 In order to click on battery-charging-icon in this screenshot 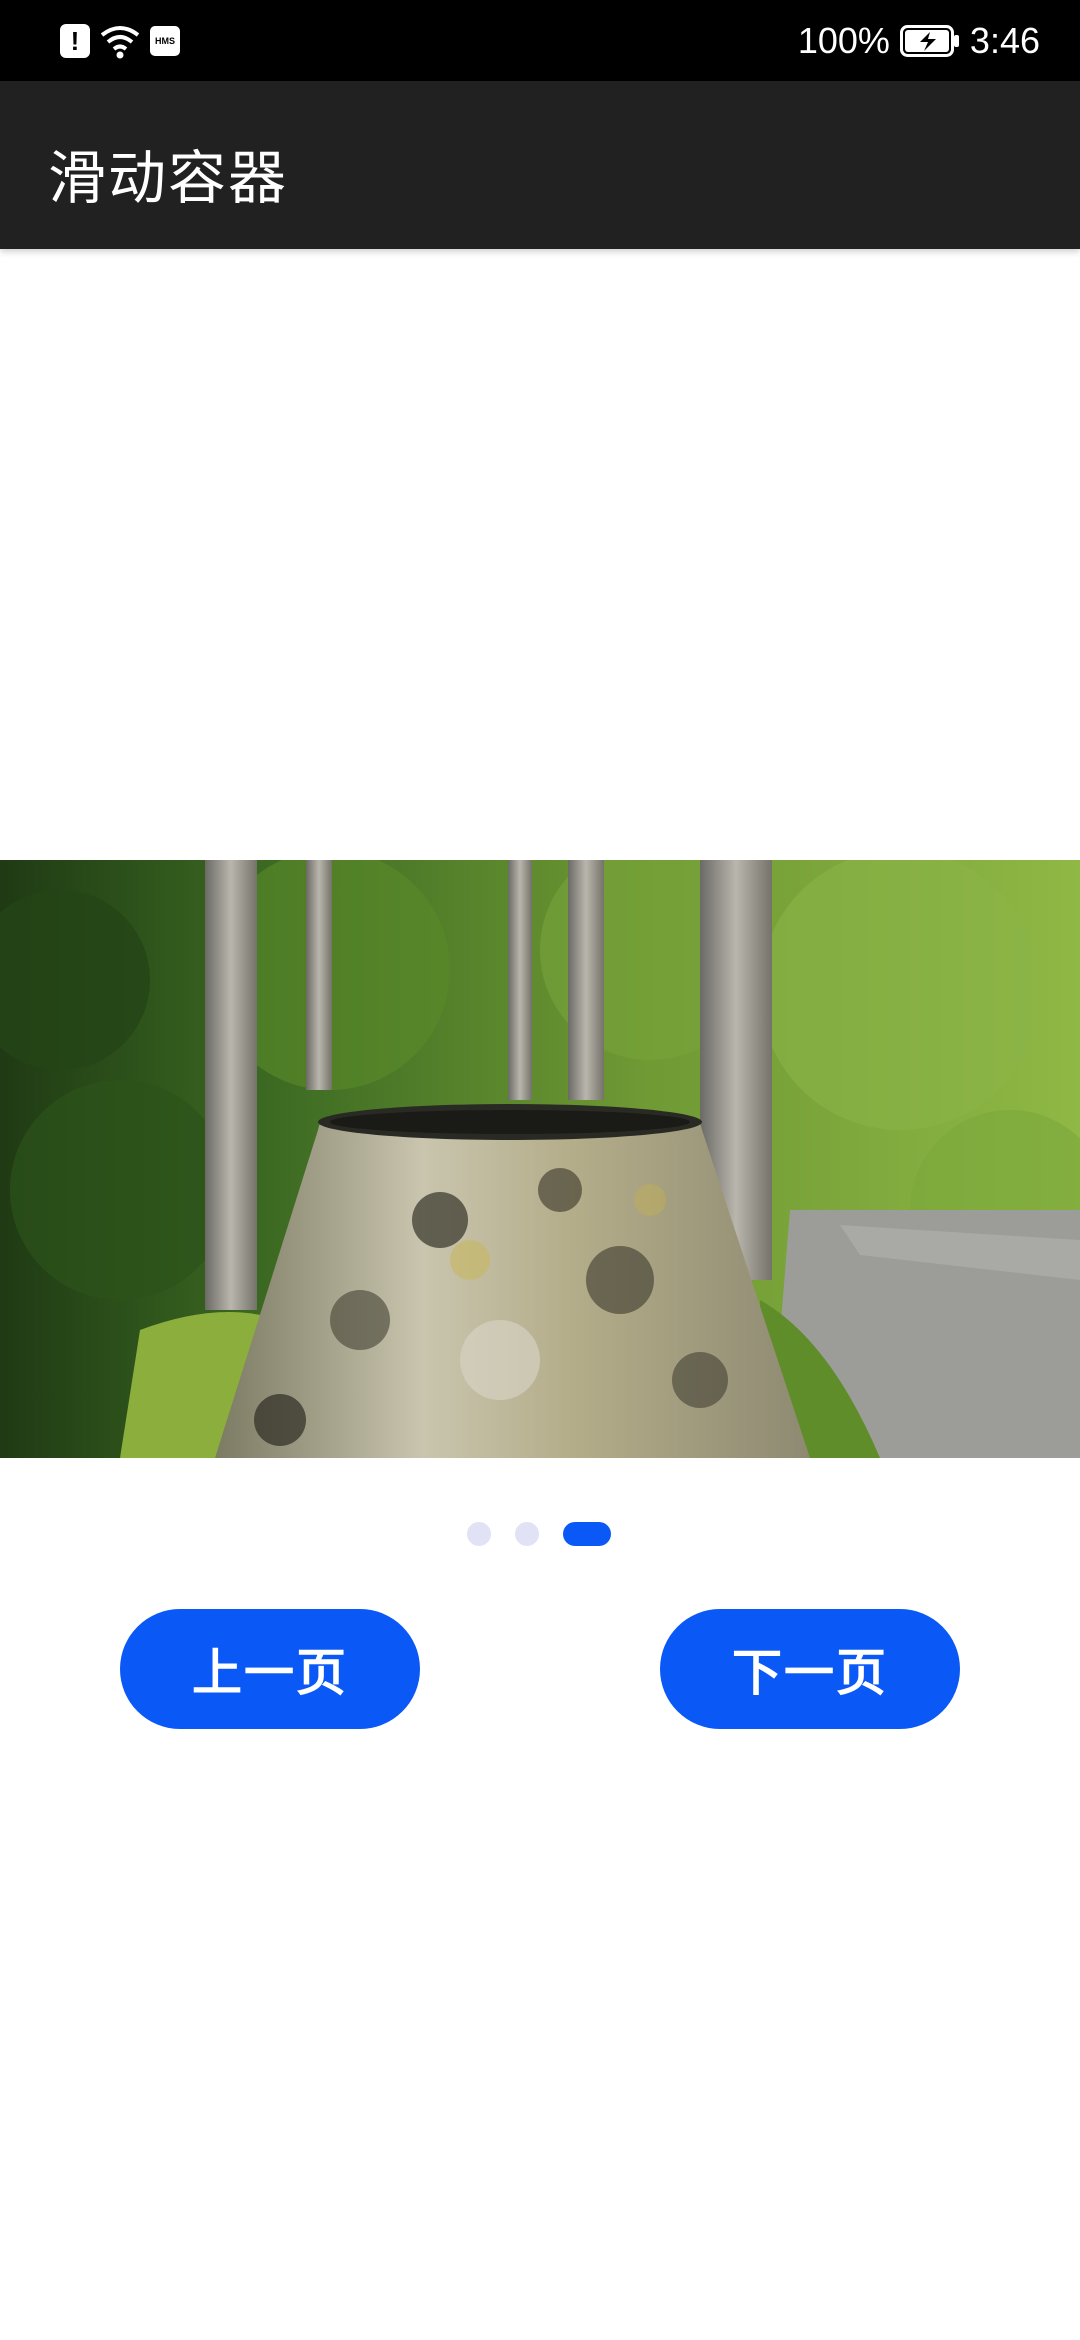, I will do `click(929, 41)`.